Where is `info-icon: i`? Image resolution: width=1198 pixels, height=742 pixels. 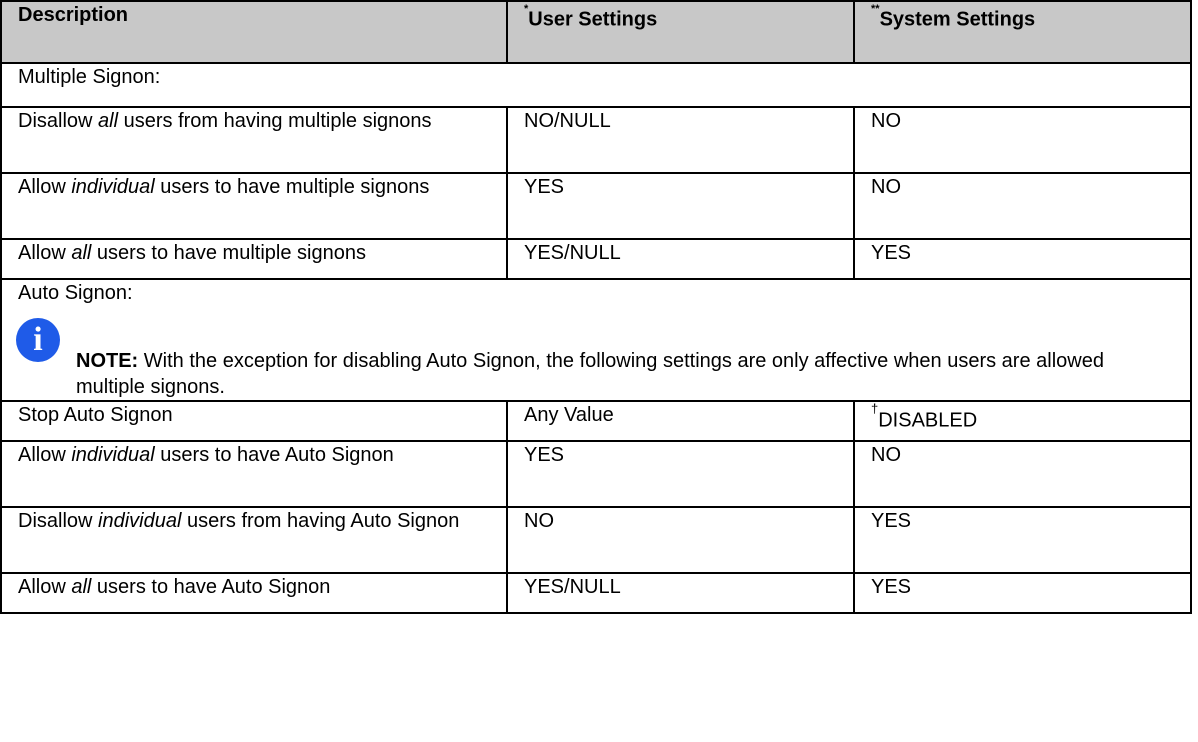 info-icon: i is located at coordinates (38, 340).